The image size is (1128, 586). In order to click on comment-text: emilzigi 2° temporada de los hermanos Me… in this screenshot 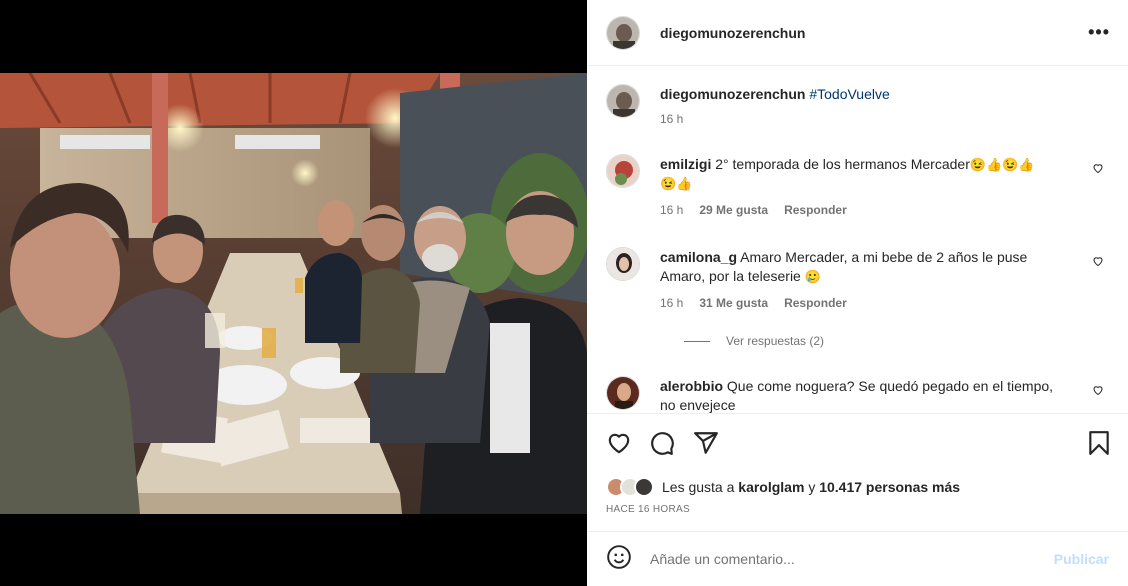, I will do `click(866, 174)`.